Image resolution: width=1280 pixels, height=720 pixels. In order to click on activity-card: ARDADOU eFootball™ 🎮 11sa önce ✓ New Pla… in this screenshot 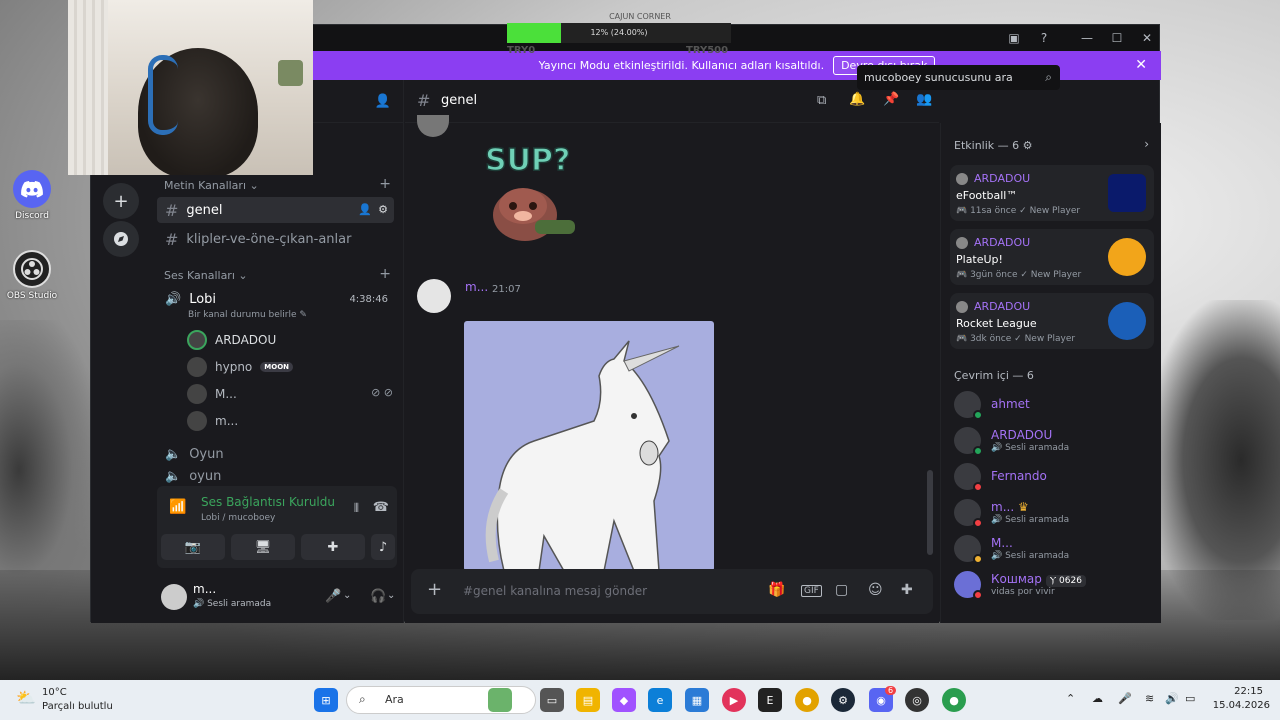, I will do `click(1052, 193)`.